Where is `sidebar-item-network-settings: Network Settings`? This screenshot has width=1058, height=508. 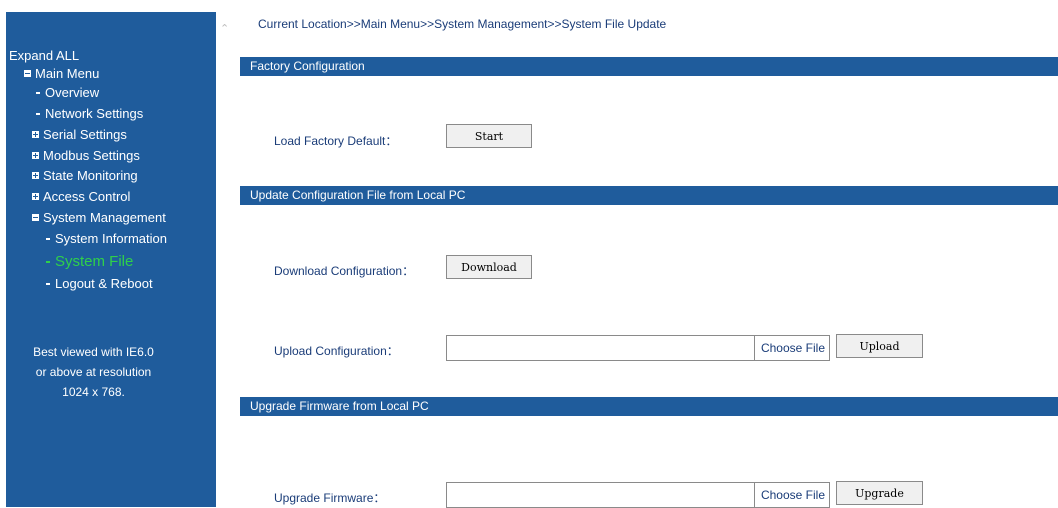
sidebar-item-network-settings: Network Settings is located at coordinates (89, 114).